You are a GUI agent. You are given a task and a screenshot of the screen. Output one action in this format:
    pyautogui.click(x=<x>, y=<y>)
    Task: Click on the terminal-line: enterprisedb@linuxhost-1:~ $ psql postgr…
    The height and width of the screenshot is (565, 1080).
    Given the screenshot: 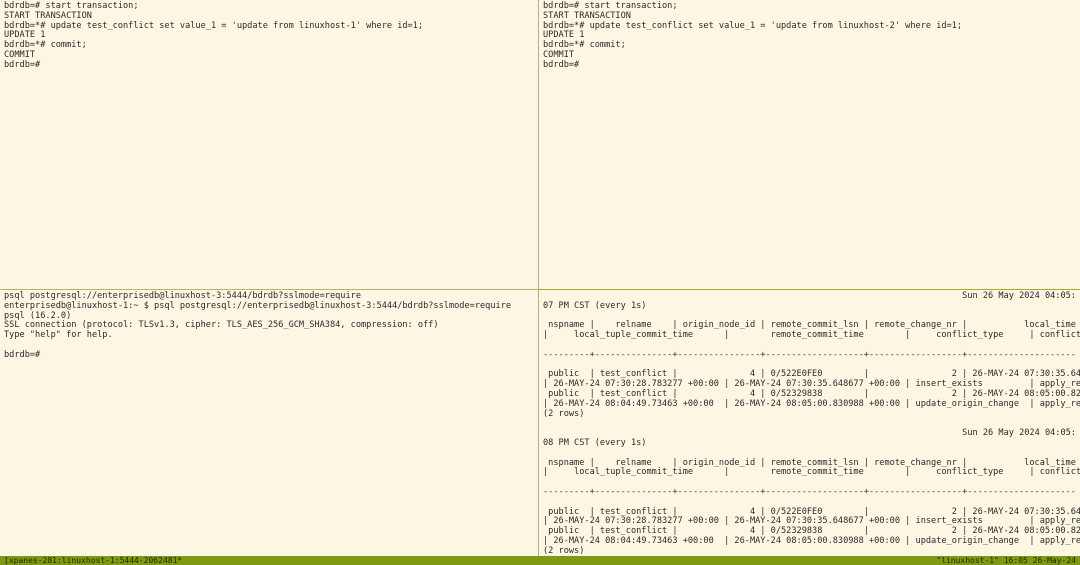 What is the action you would take?
    pyautogui.click(x=258, y=305)
    